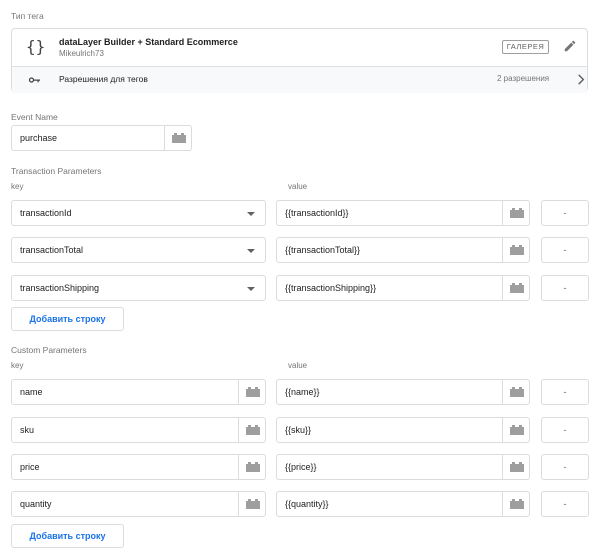  I want to click on key-icon, so click(34, 80).